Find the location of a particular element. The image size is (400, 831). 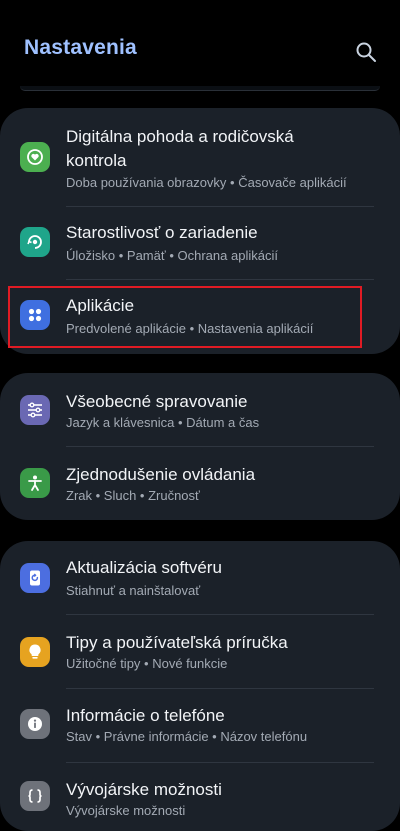

sliders-icon is located at coordinates (35, 410).